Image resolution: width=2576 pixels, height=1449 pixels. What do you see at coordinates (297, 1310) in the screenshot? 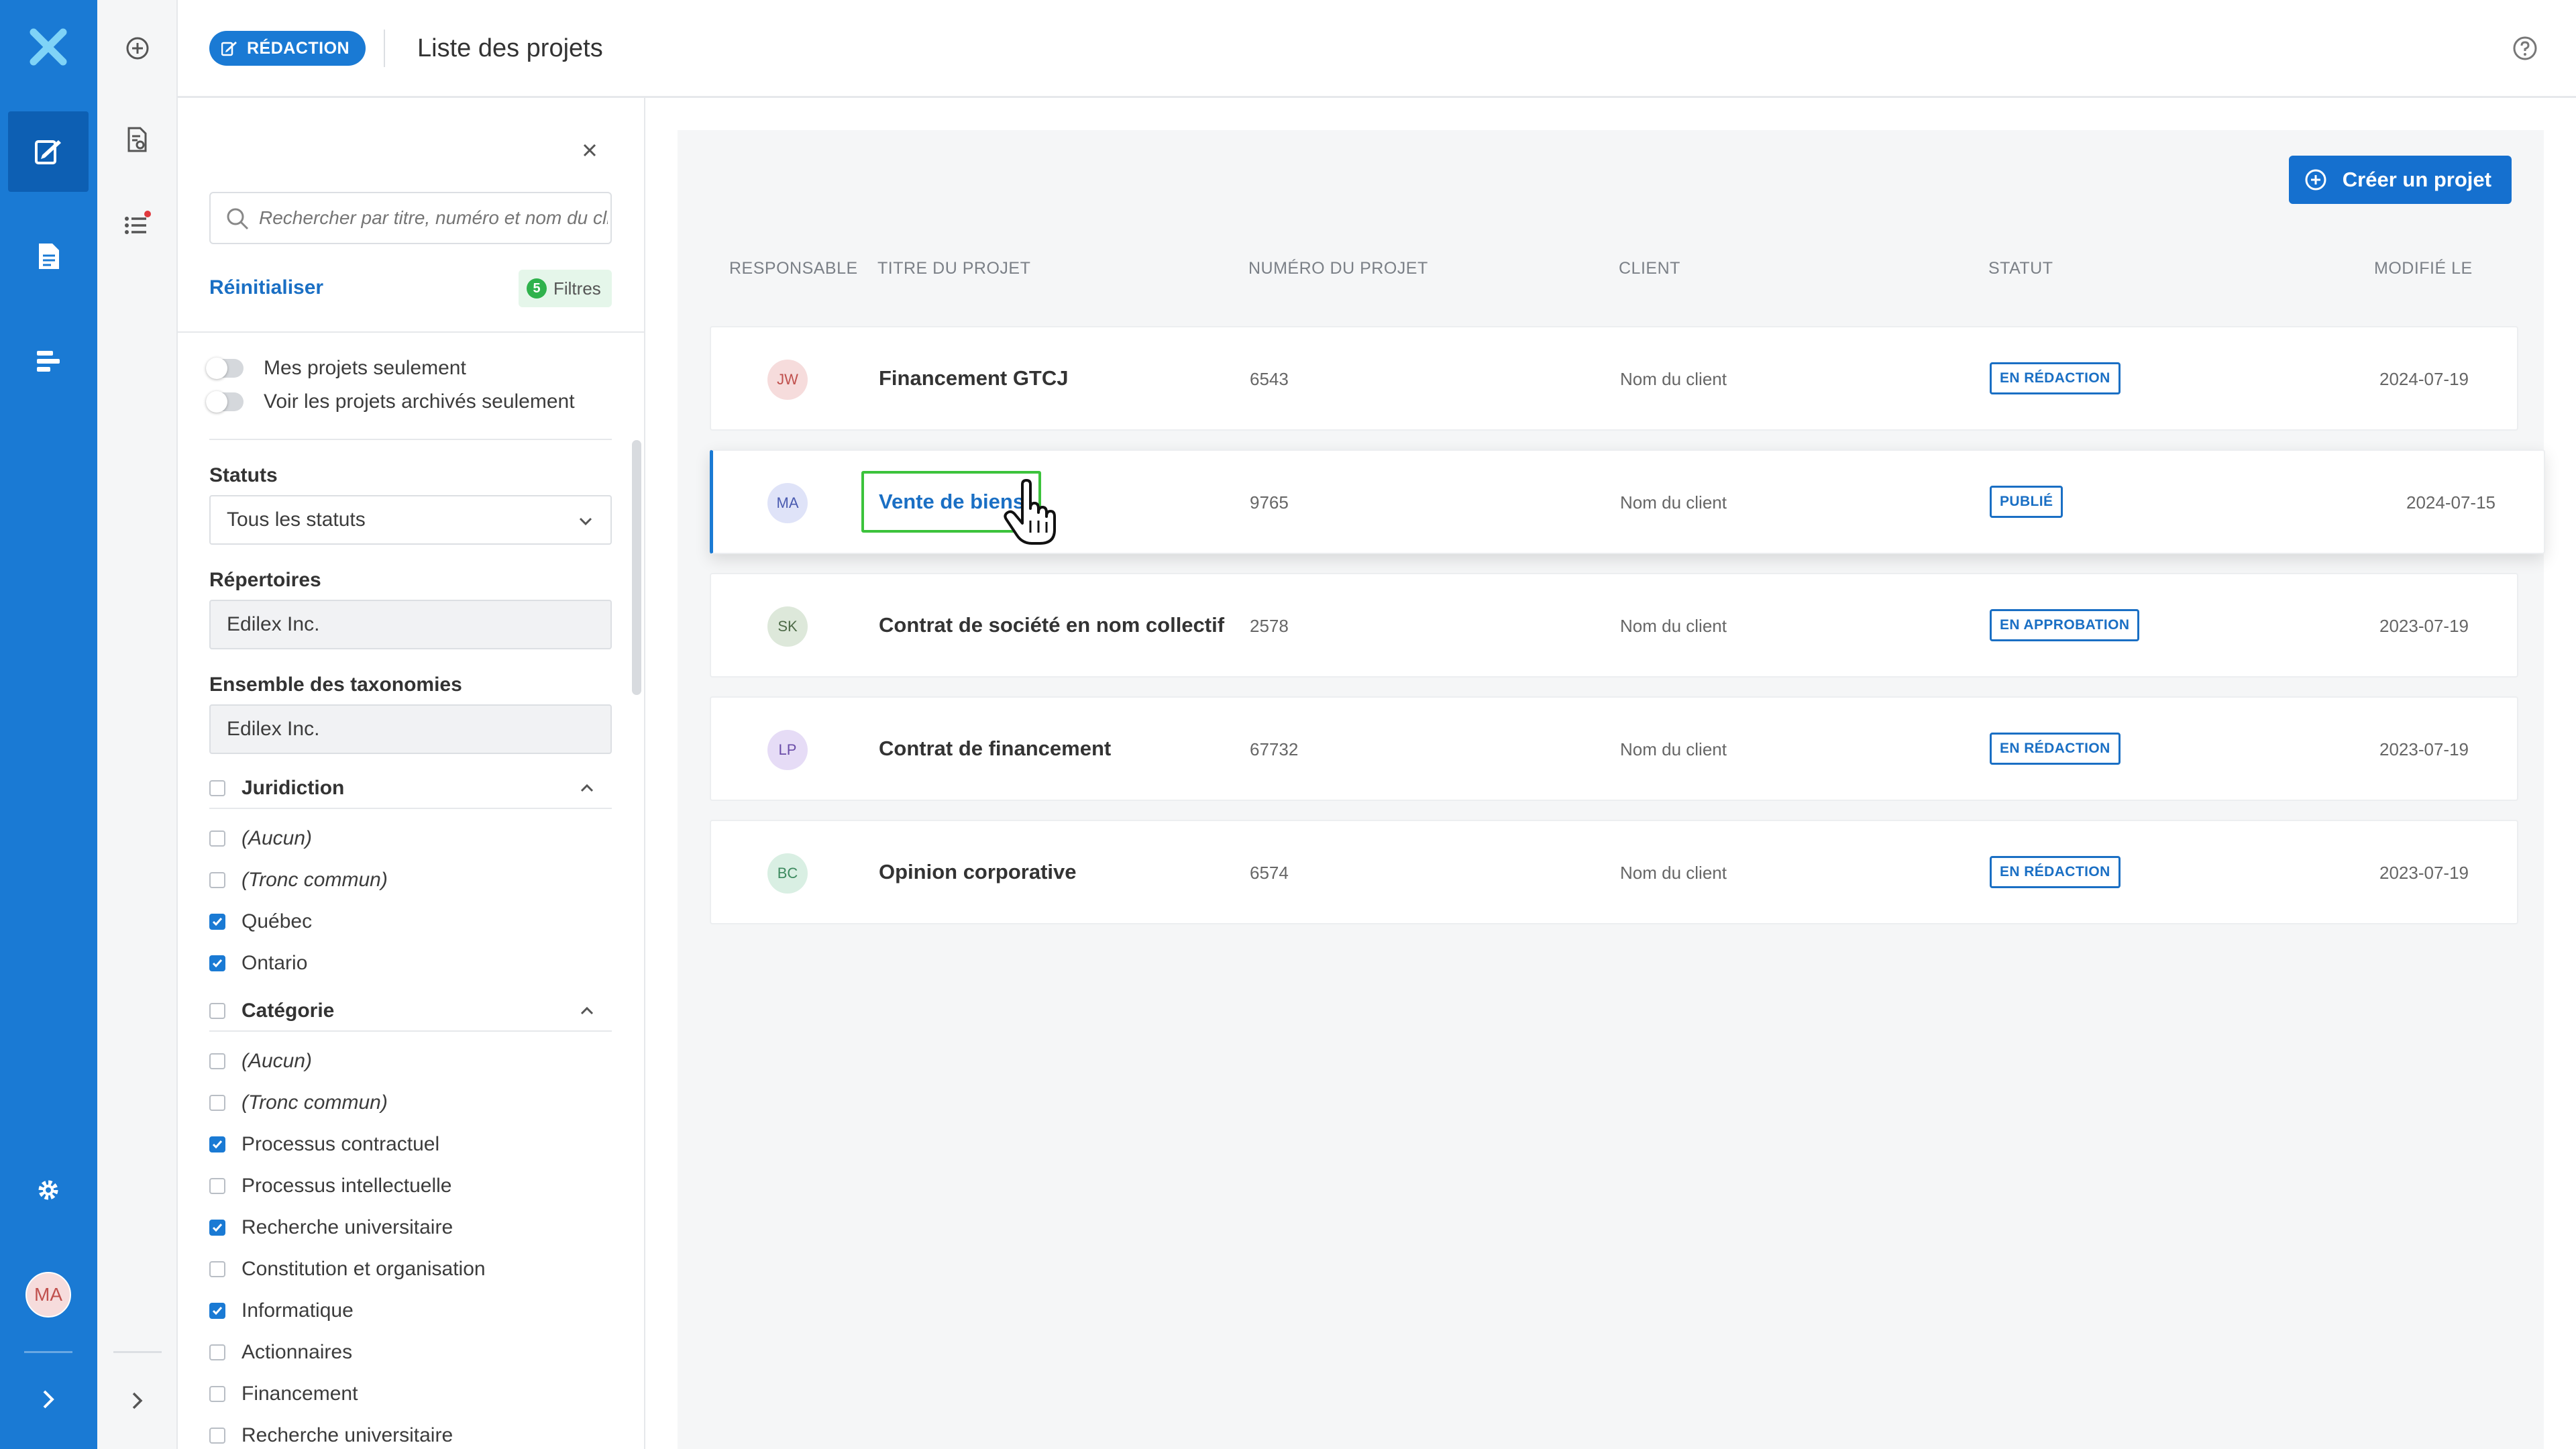
I see `filter-option-label: Informatique` at bounding box center [297, 1310].